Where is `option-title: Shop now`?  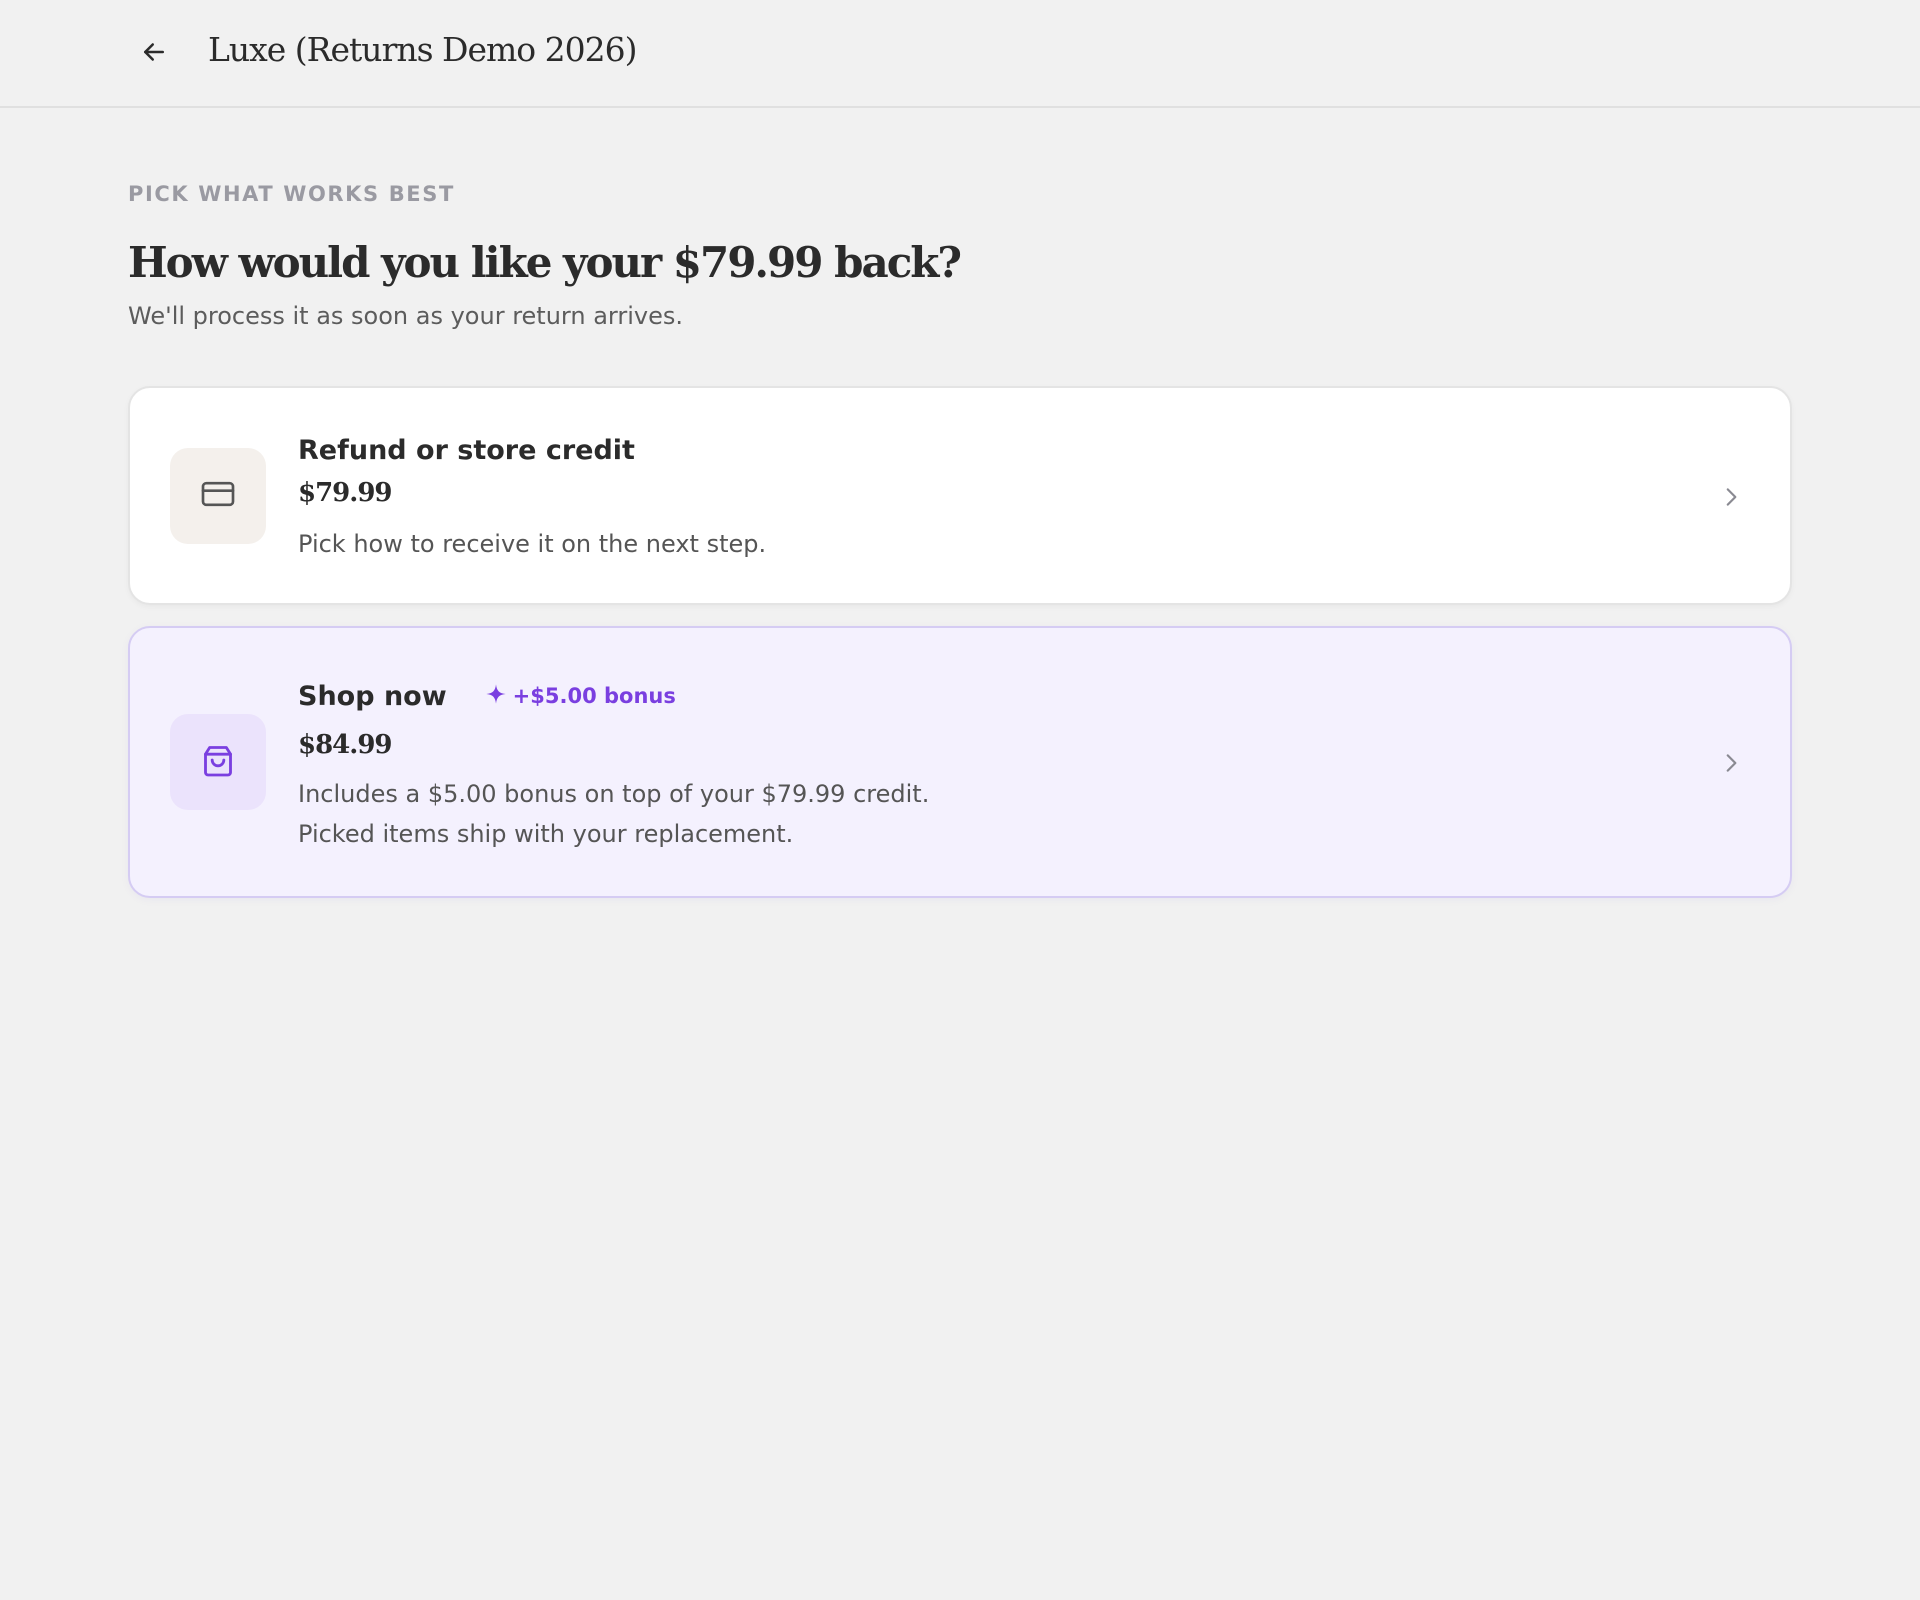
option-title: Shop now is located at coordinates (372, 696).